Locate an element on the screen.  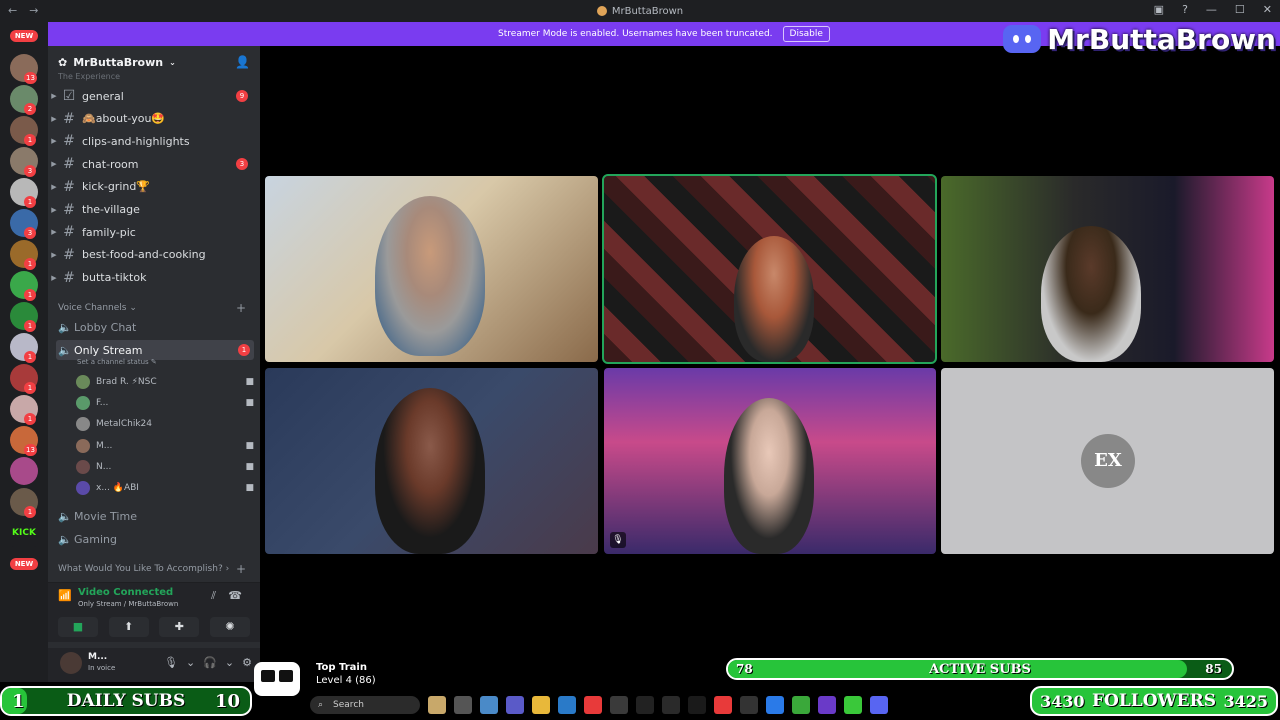
discord-icon is located at coordinates (879, 705).